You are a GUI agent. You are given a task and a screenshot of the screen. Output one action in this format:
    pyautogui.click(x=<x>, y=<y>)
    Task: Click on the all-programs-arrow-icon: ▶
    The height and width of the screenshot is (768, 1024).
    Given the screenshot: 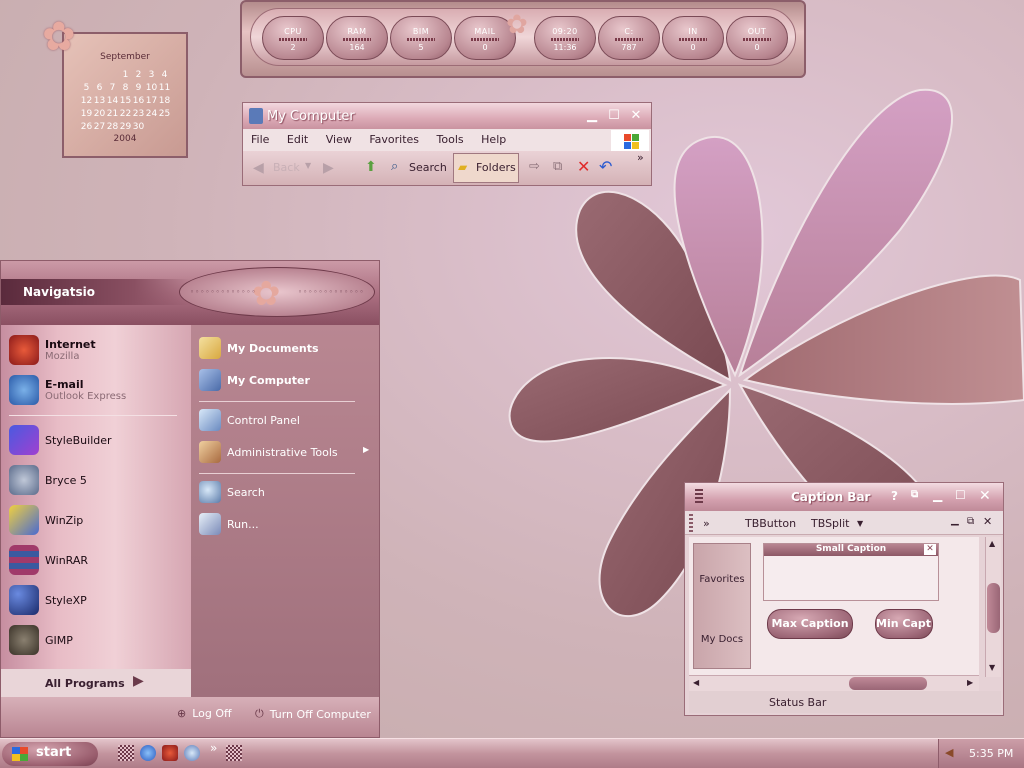 What is the action you would take?
    pyautogui.click(x=138, y=681)
    